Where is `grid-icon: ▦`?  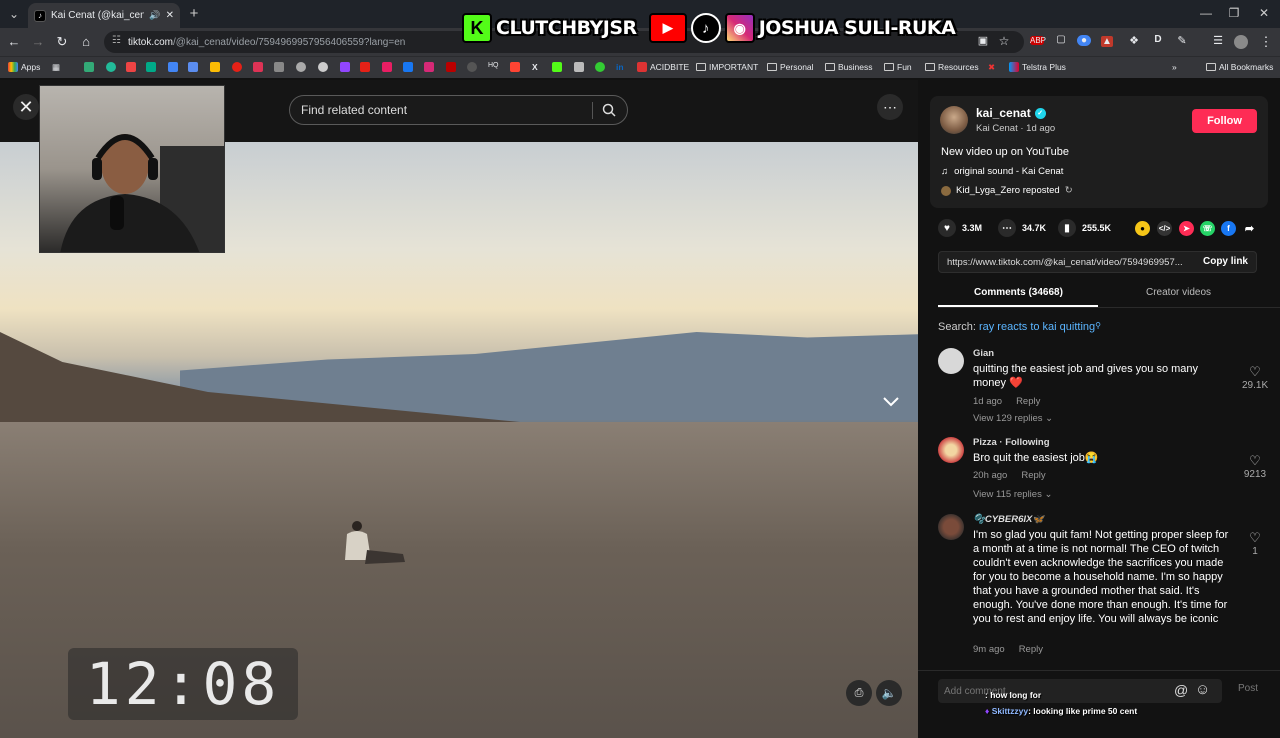 grid-icon: ▦ is located at coordinates (56, 67).